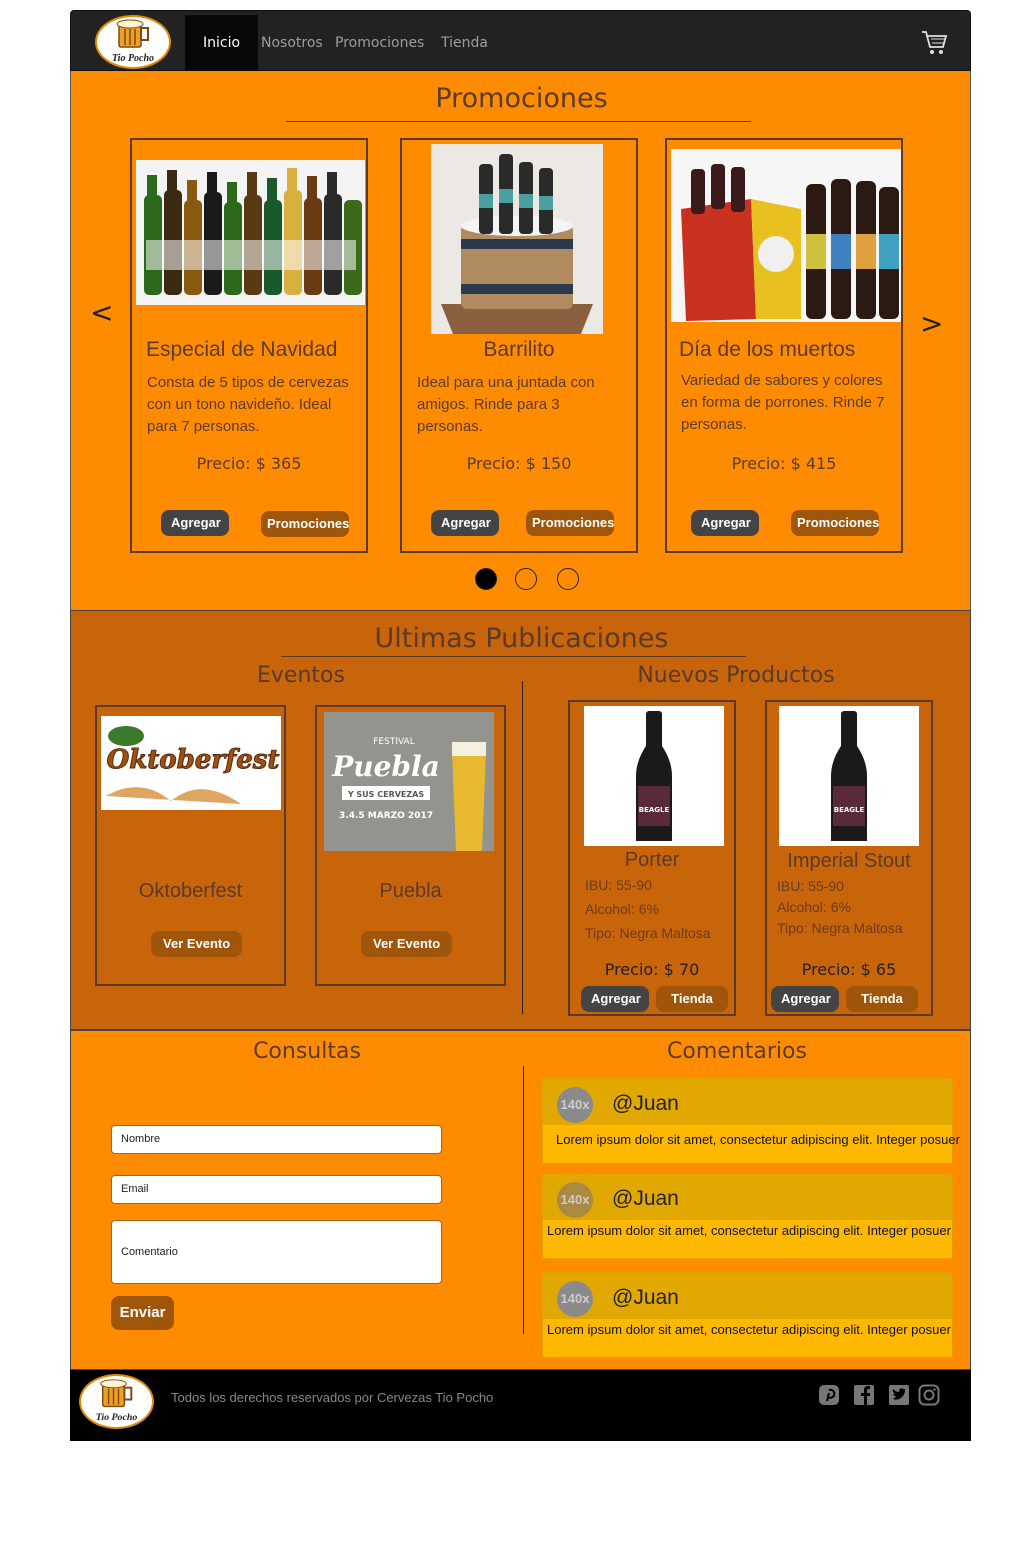 This screenshot has height=1562, width=1036. What do you see at coordinates (767, 349) in the screenshot?
I see `promo-card-title: Día de los muertos` at bounding box center [767, 349].